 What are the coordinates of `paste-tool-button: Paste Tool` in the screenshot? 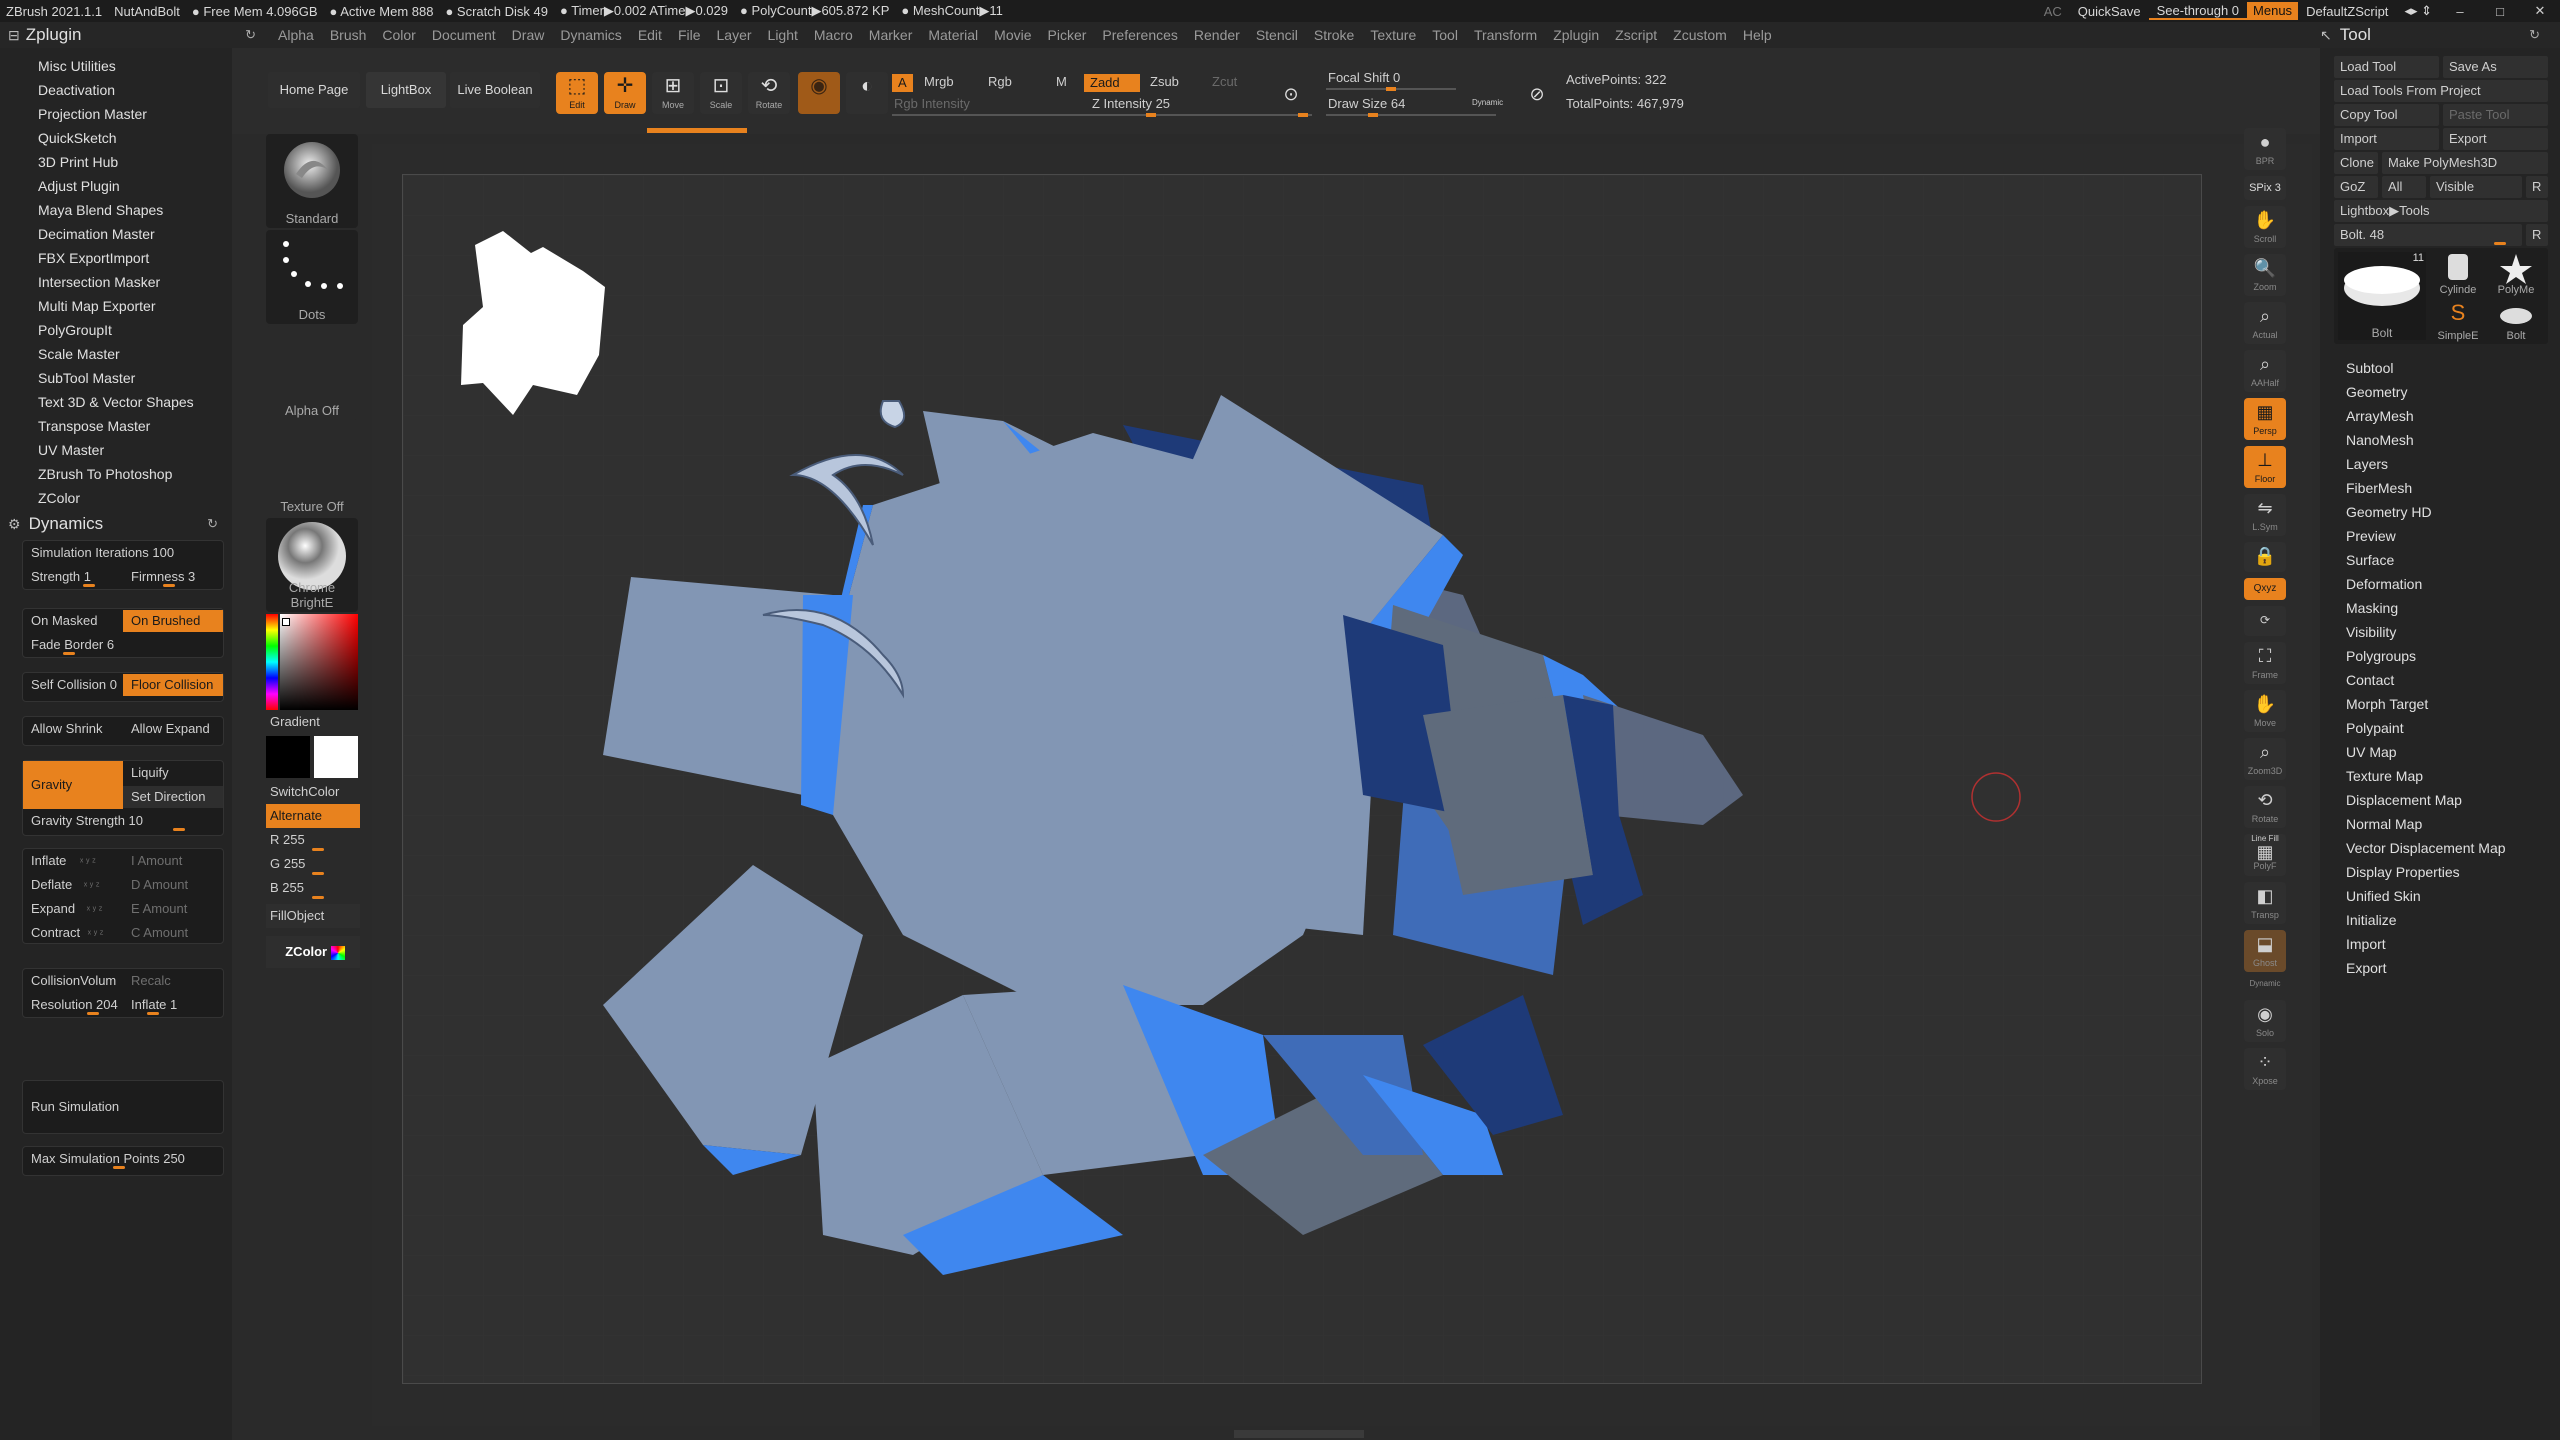 It's located at (2495, 115).